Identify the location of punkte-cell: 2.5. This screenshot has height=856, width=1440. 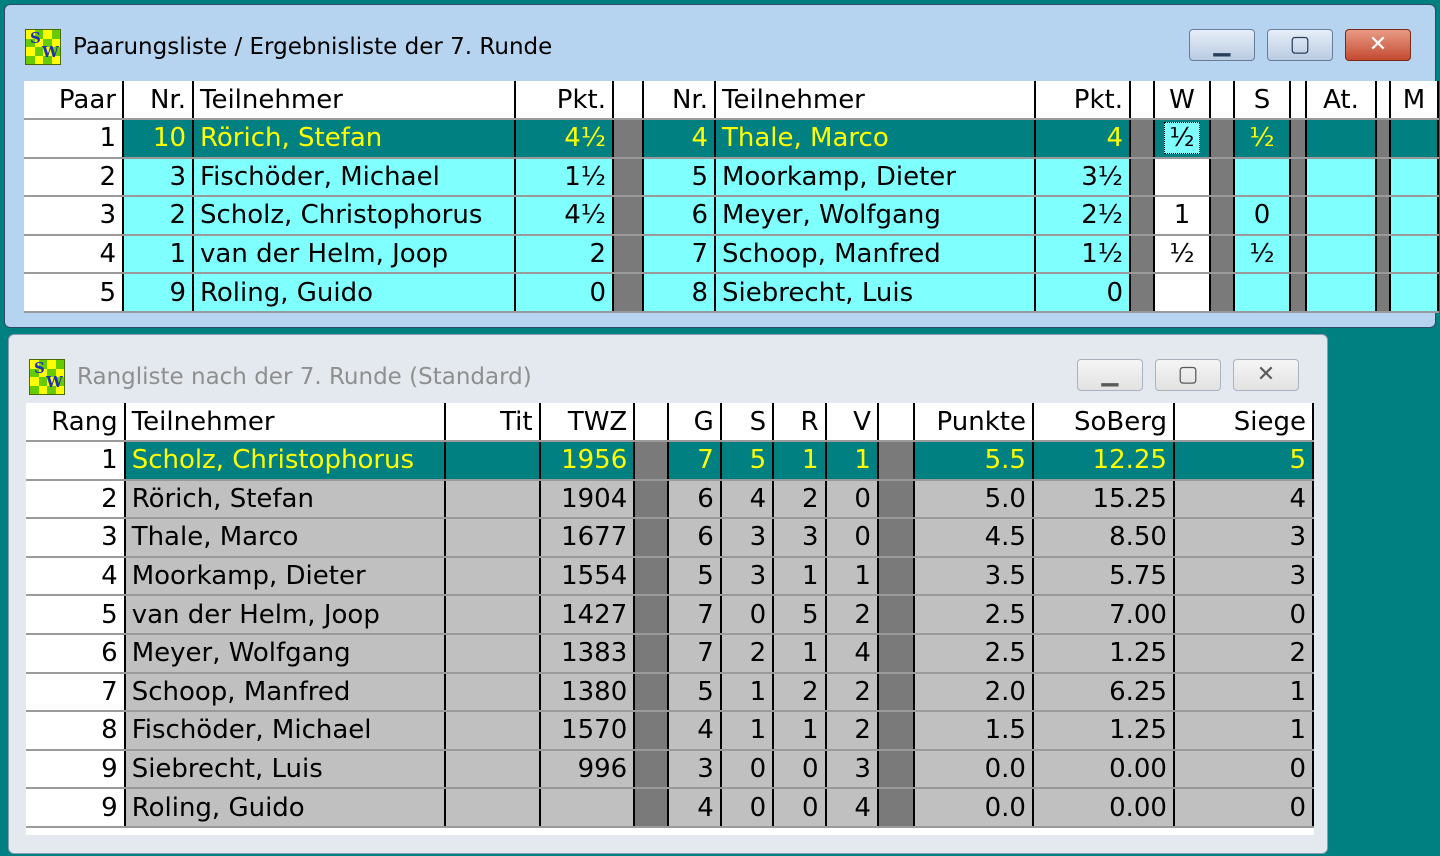
(974, 653).